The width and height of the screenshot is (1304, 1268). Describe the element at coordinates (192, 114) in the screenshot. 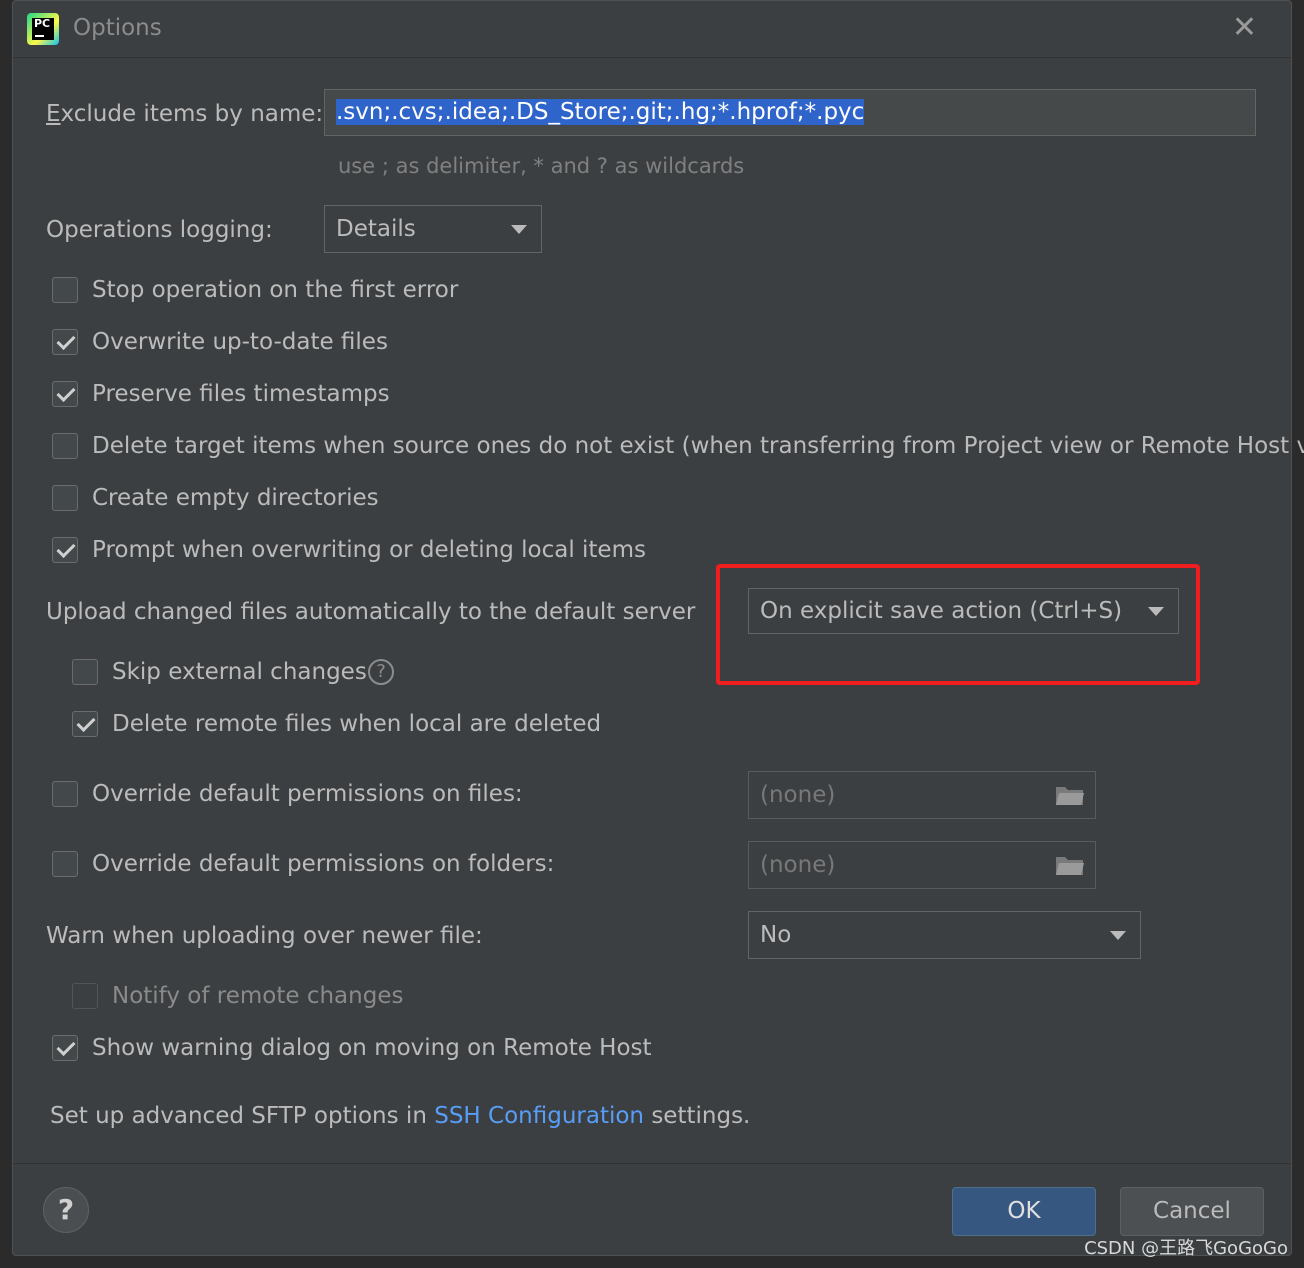

I see `exclude-label-text: xclude items by name:` at that location.